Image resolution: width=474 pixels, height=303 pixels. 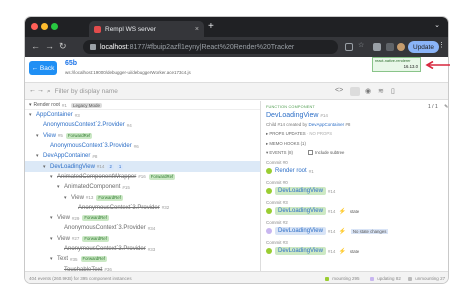 What do you see at coordinates (151, 228) in the screenshot?
I see `tree-row-key: #34` at bounding box center [151, 228].